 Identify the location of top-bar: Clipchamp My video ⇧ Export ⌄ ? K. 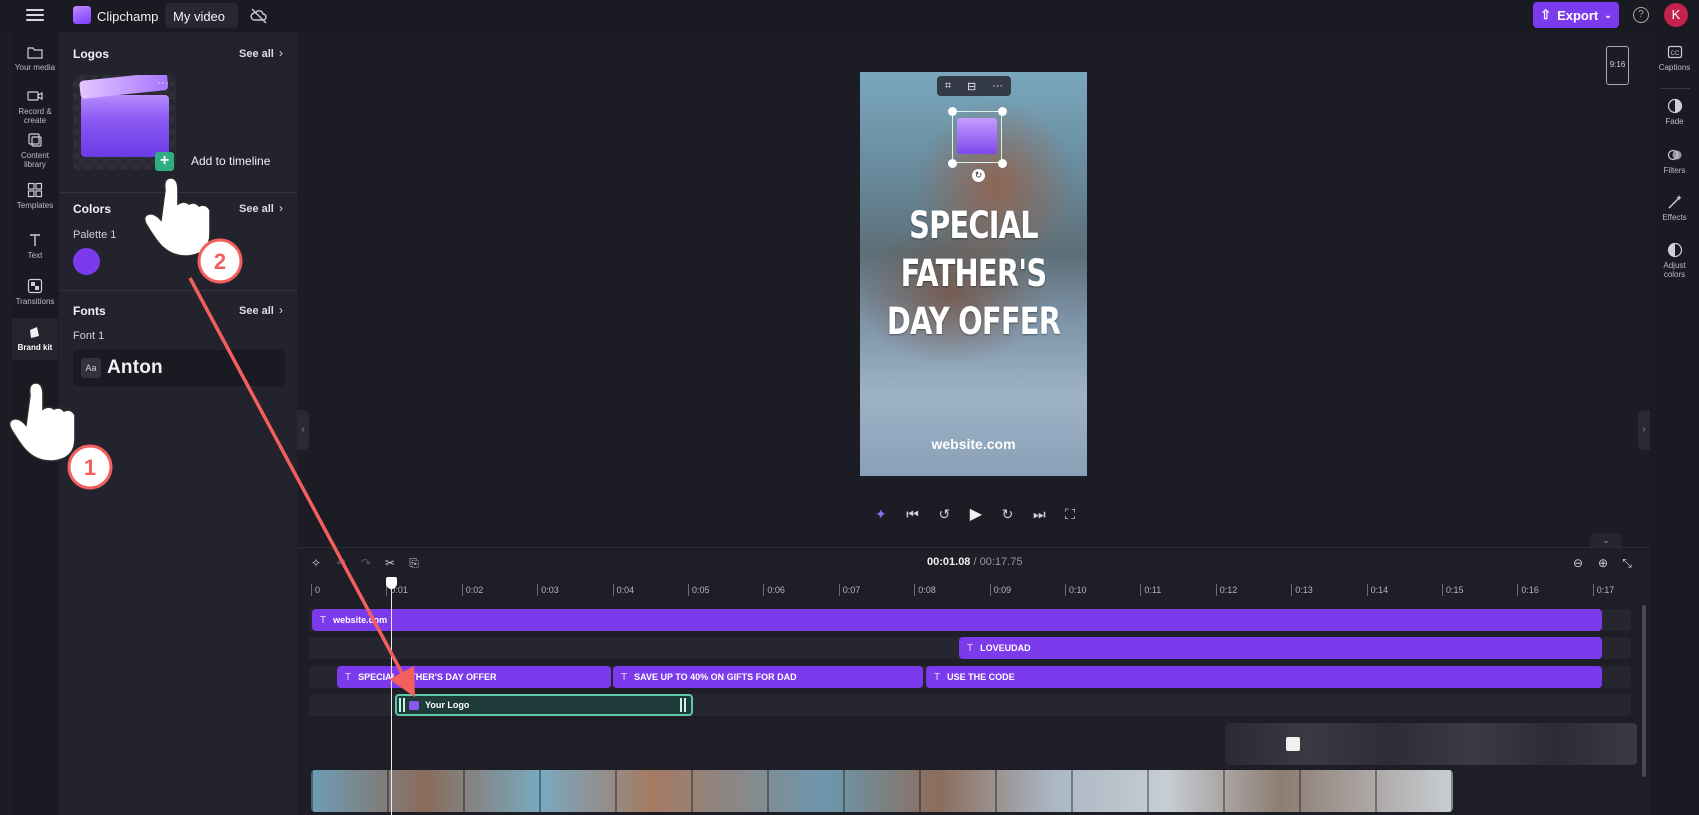
(849, 16).